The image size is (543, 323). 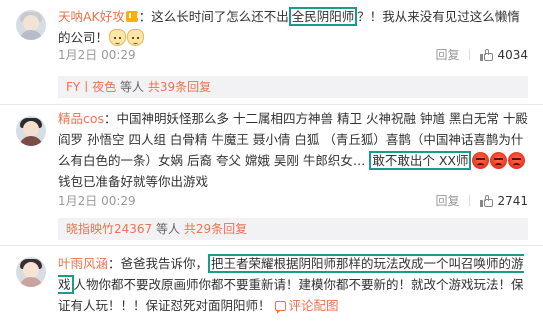 I want to click on username: 天呐AK好攻, so click(x=91, y=16).